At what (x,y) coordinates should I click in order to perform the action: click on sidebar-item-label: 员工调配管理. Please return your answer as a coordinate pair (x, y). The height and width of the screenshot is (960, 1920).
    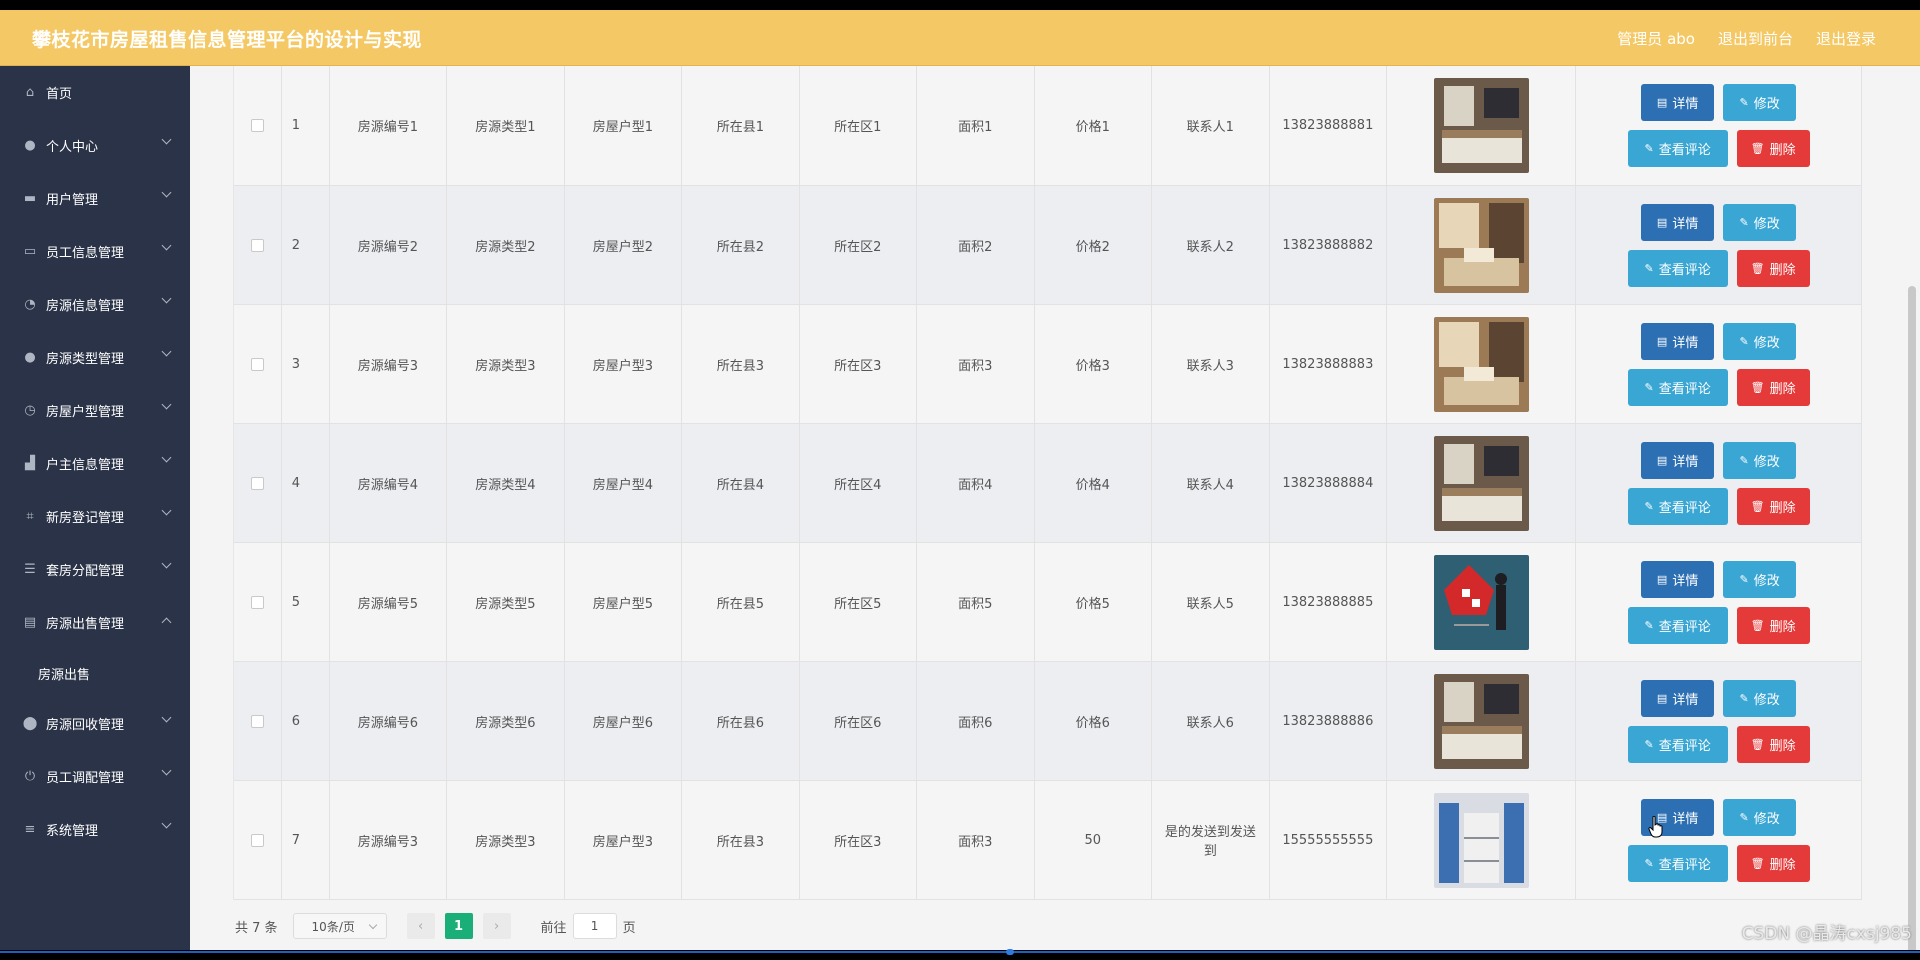
    Looking at the image, I should click on (85, 778).